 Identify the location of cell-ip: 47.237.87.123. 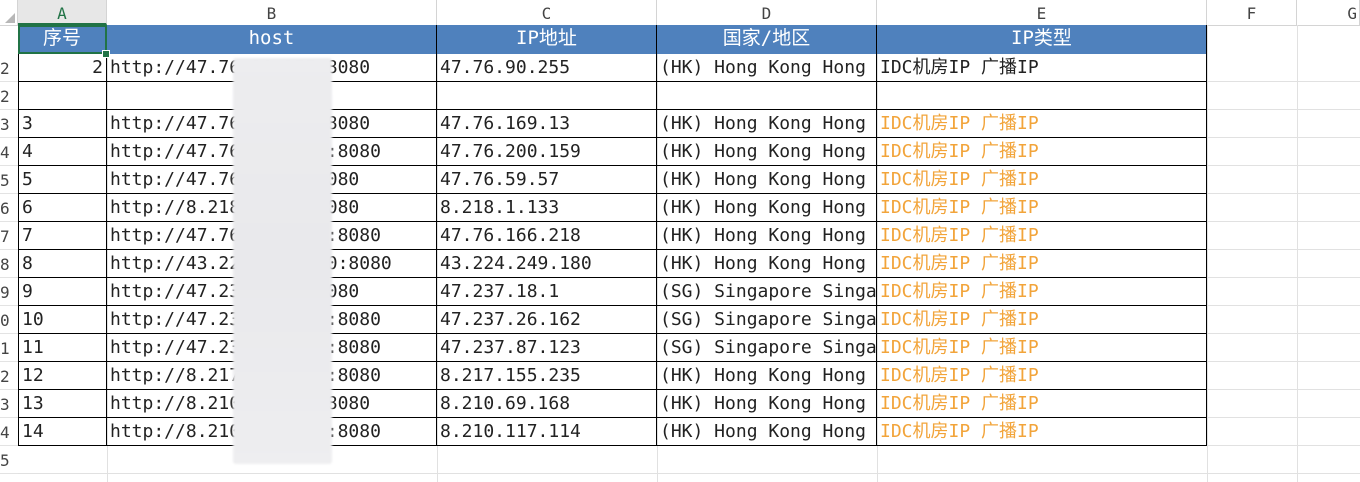
(547, 348).